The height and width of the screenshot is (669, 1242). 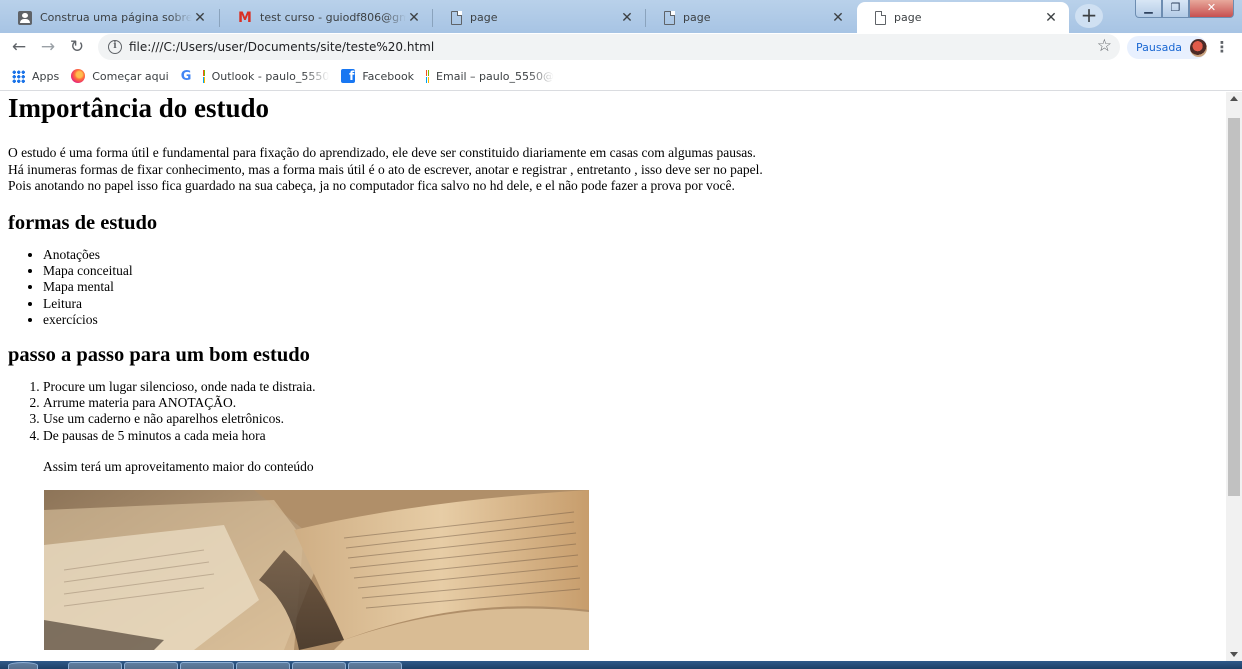 What do you see at coordinates (630, 403) in the screenshot?
I see `list-item: Arrume materia para ANOTAÇÃO.` at bounding box center [630, 403].